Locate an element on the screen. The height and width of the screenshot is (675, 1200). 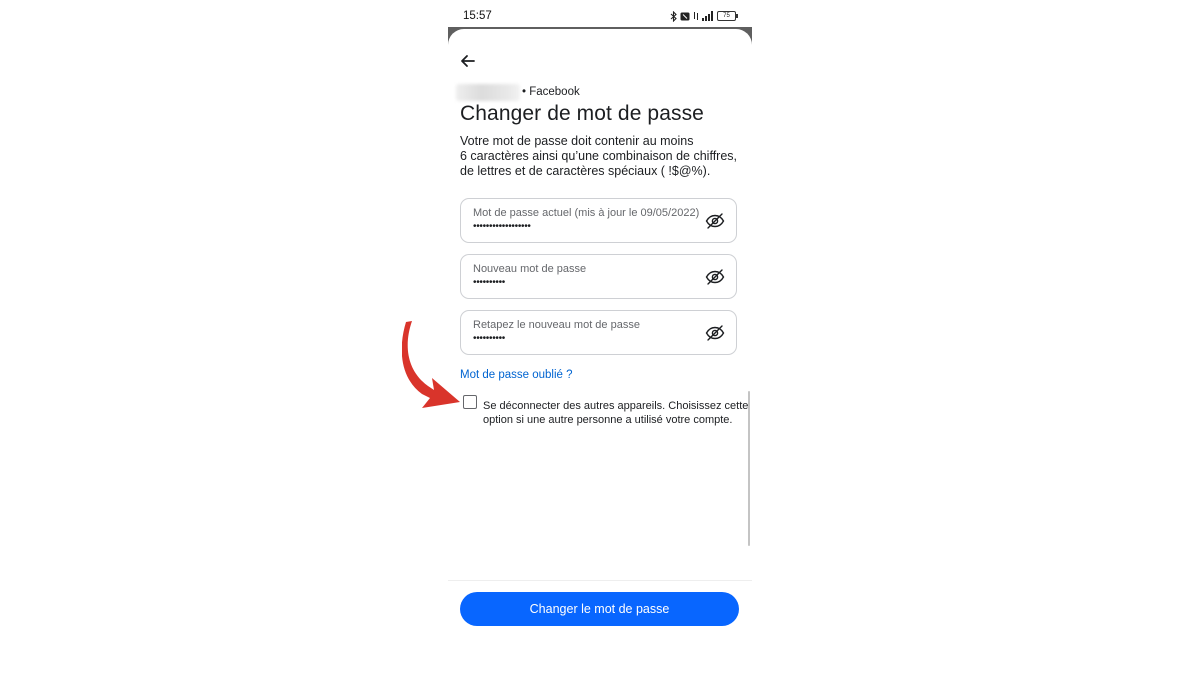
red-curved-arrow-icon is located at coordinates (431, 364).